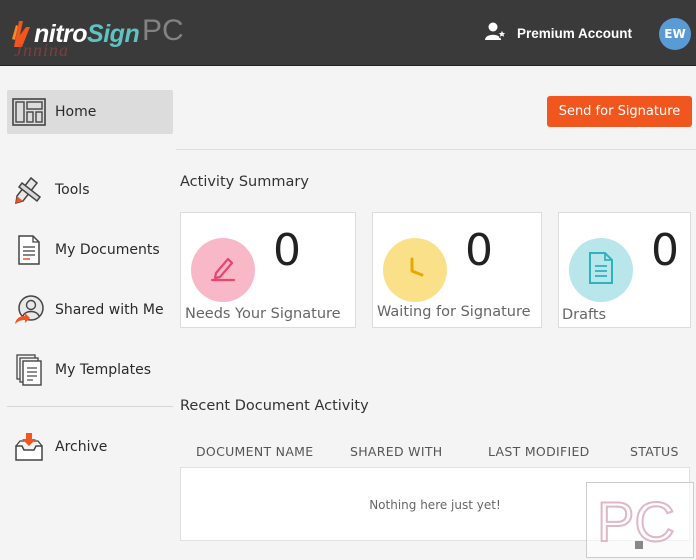 This screenshot has height=560, width=696. Describe the element at coordinates (103, 370) in the screenshot. I see `sidebar-item-label: My Templates` at that location.